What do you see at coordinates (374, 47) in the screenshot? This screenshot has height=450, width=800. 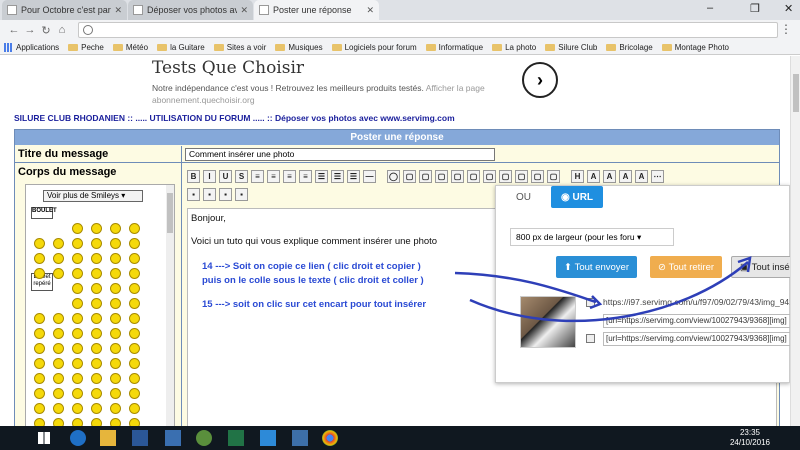 I see `bookmark-folder: Logiciels pour forum` at bounding box center [374, 47].